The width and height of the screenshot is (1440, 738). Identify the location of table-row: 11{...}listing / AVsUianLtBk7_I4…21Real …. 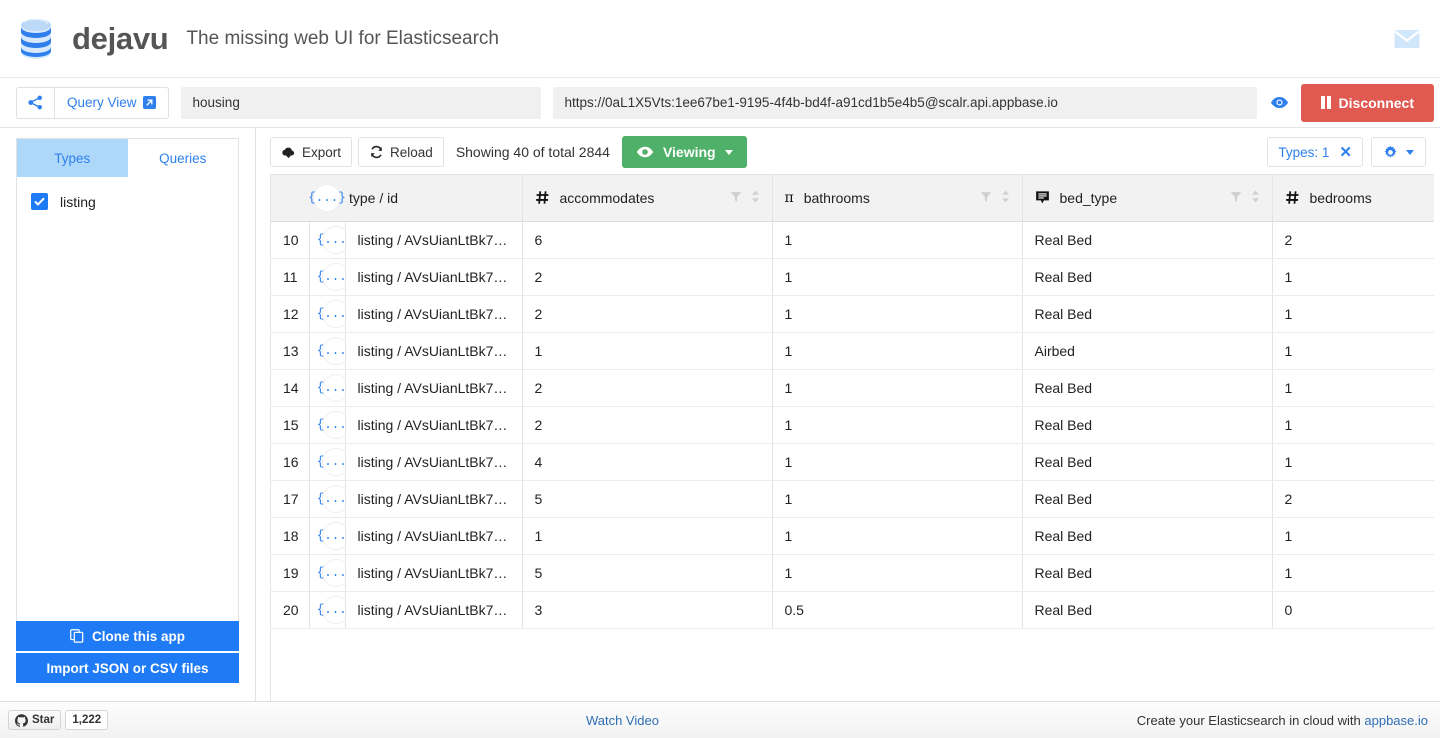
(852, 277).